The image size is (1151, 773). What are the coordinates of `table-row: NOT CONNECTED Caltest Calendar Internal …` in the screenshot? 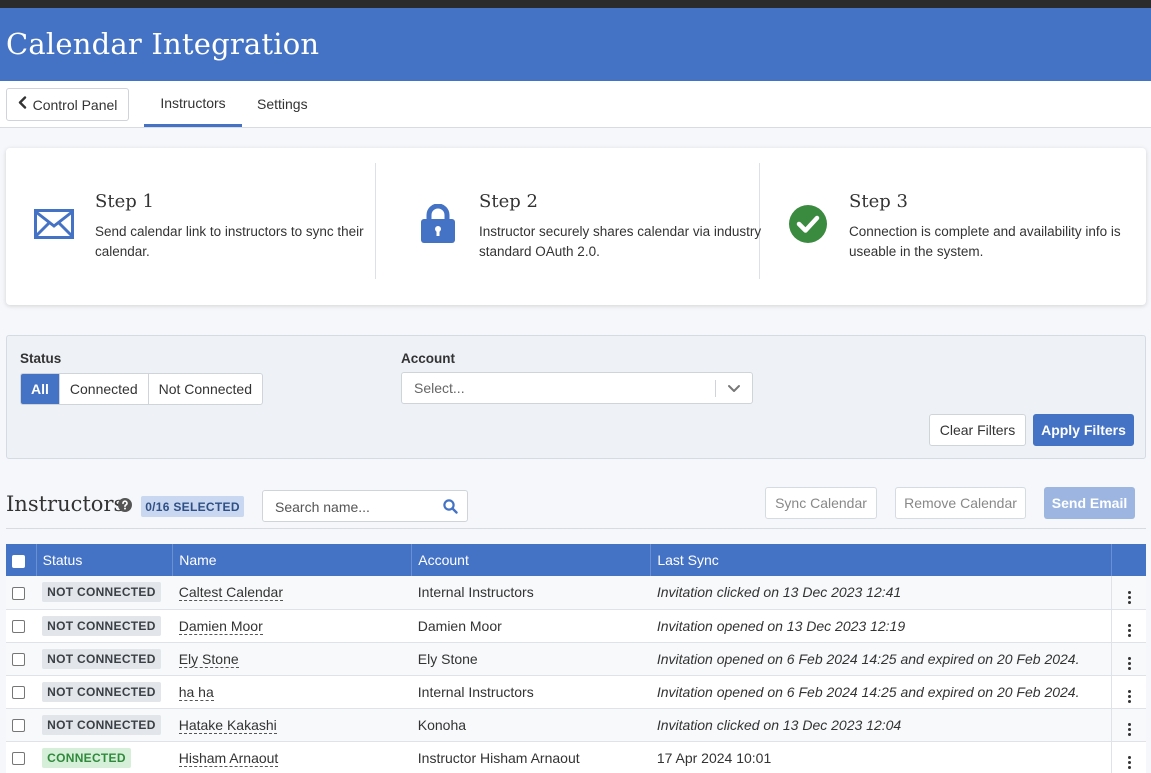 It's located at (576, 592).